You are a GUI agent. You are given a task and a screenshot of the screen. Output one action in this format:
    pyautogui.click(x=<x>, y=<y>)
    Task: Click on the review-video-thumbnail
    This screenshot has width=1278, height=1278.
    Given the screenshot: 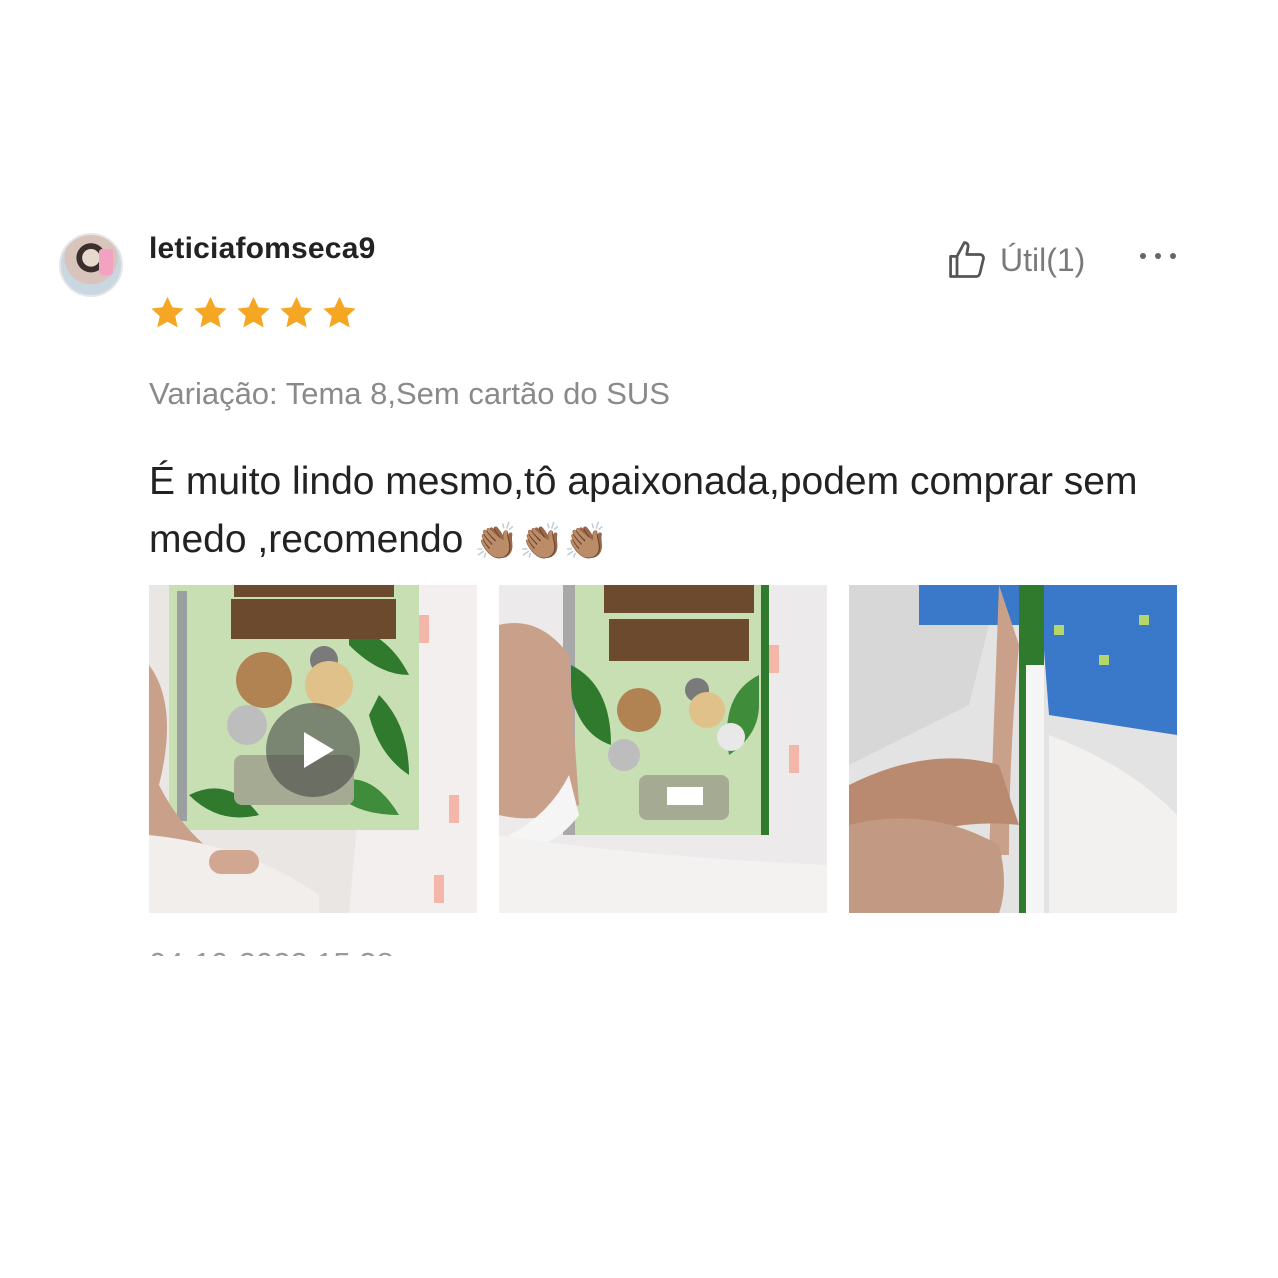 What is the action you would take?
    pyautogui.click(x=313, y=749)
    